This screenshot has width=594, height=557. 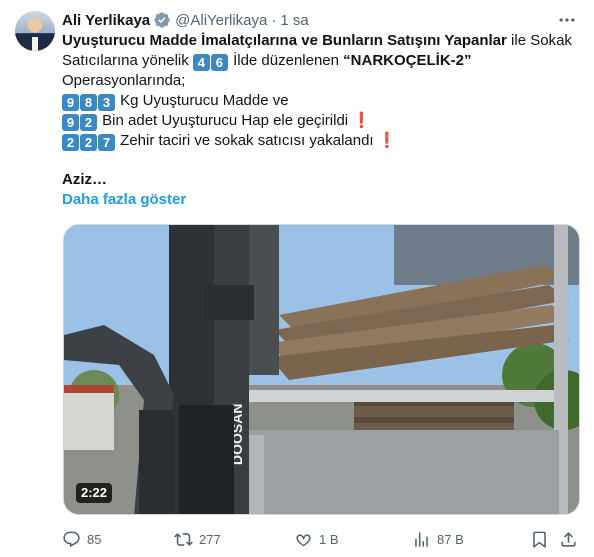 I want to click on keycap: 4, so click(x=201, y=62).